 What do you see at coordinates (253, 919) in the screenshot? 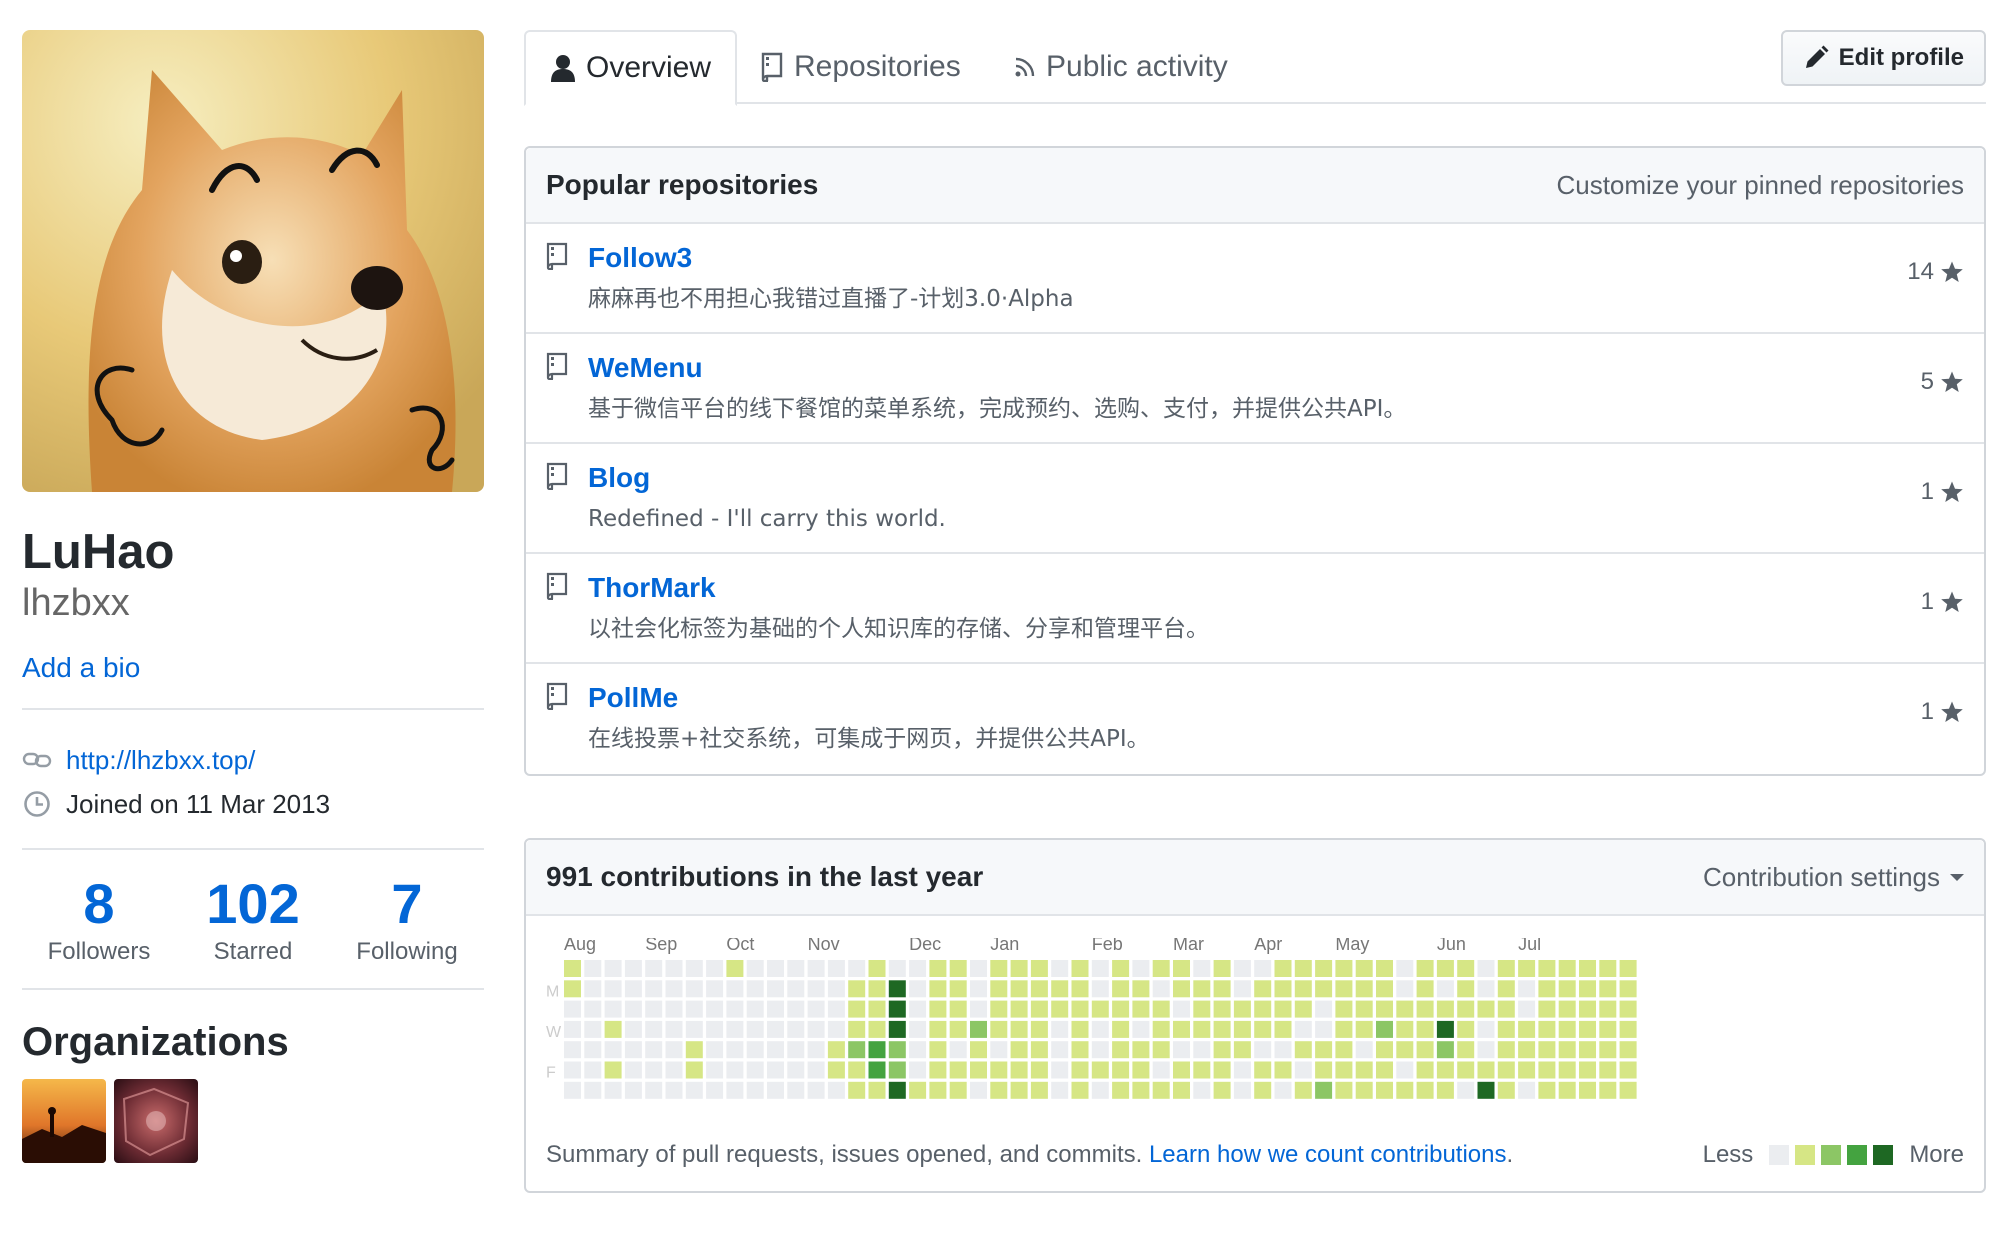
I see `starred-stat: 102 Starred` at bounding box center [253, 919].